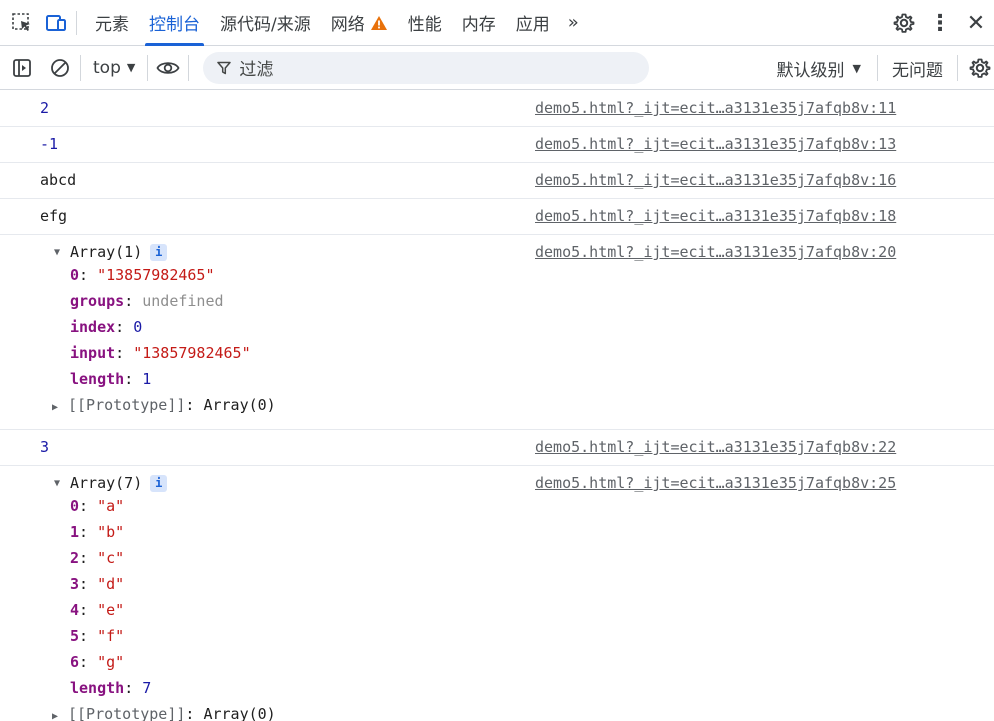 This screenshot has width=994, height=721. I want to click on settings-gear-icon, so click(904, 23).